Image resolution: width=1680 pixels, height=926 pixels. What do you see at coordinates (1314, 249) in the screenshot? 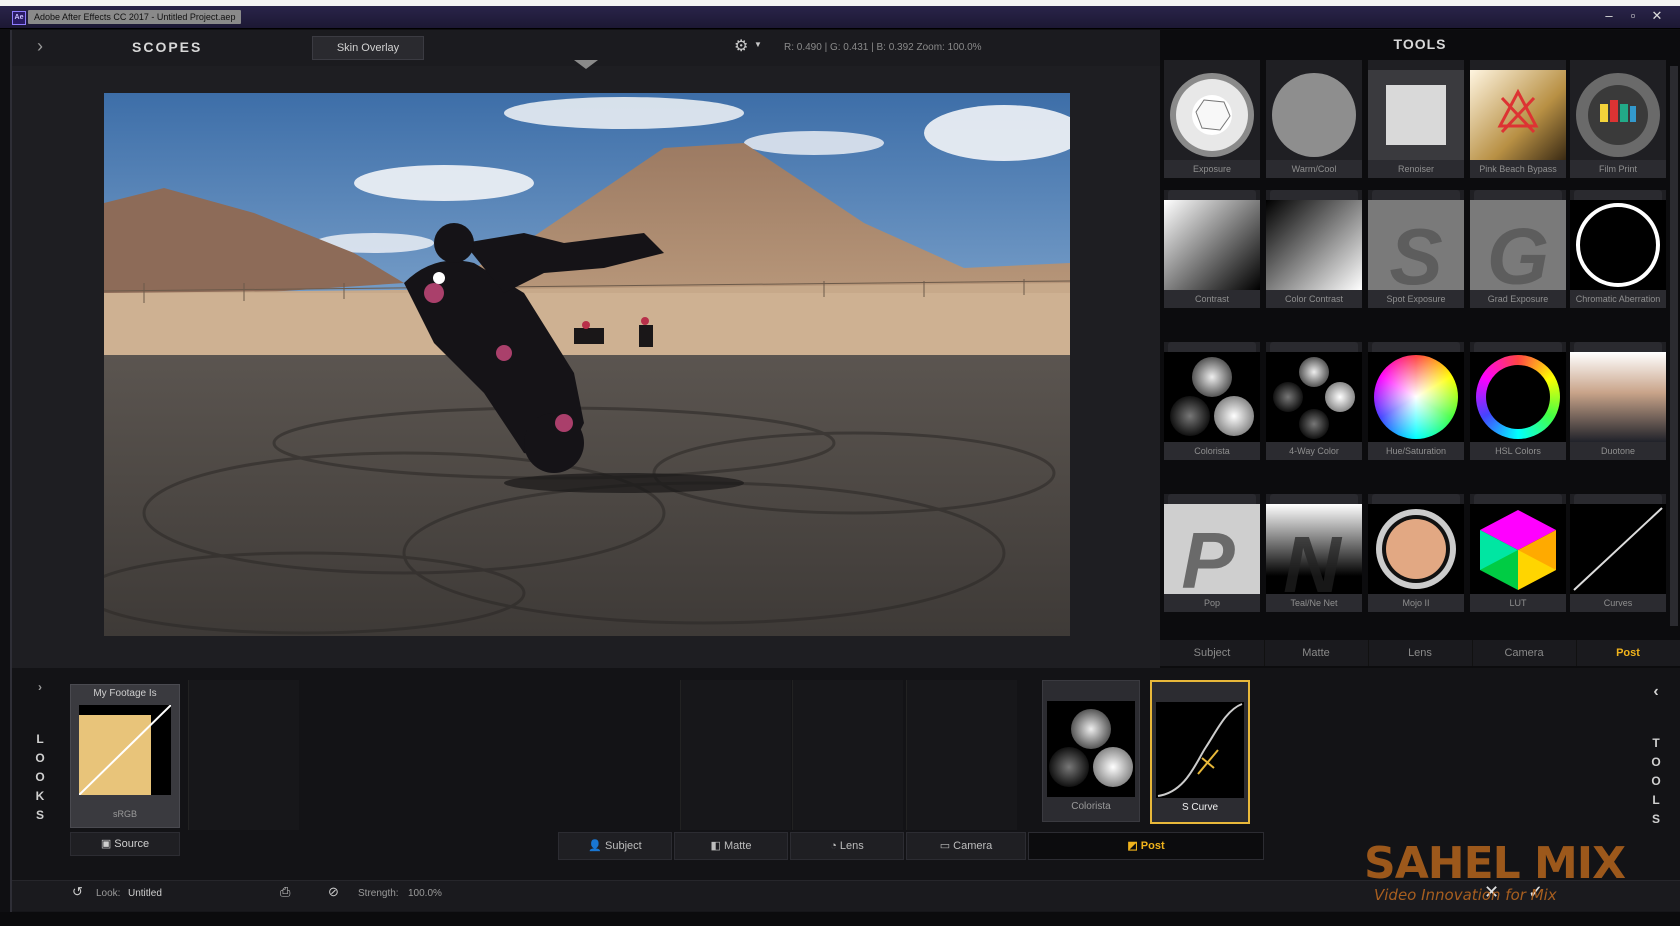
I see `tool-color-contrast: Color Contrast` at bounding box center [1314, 249].